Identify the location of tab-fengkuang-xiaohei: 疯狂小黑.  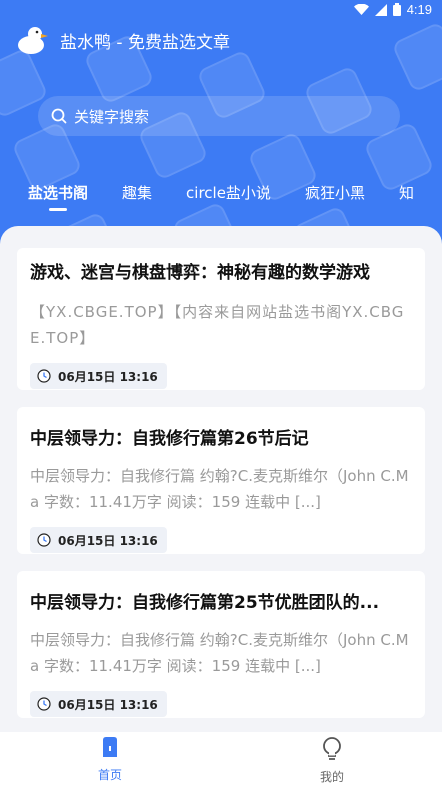
(335, 192).